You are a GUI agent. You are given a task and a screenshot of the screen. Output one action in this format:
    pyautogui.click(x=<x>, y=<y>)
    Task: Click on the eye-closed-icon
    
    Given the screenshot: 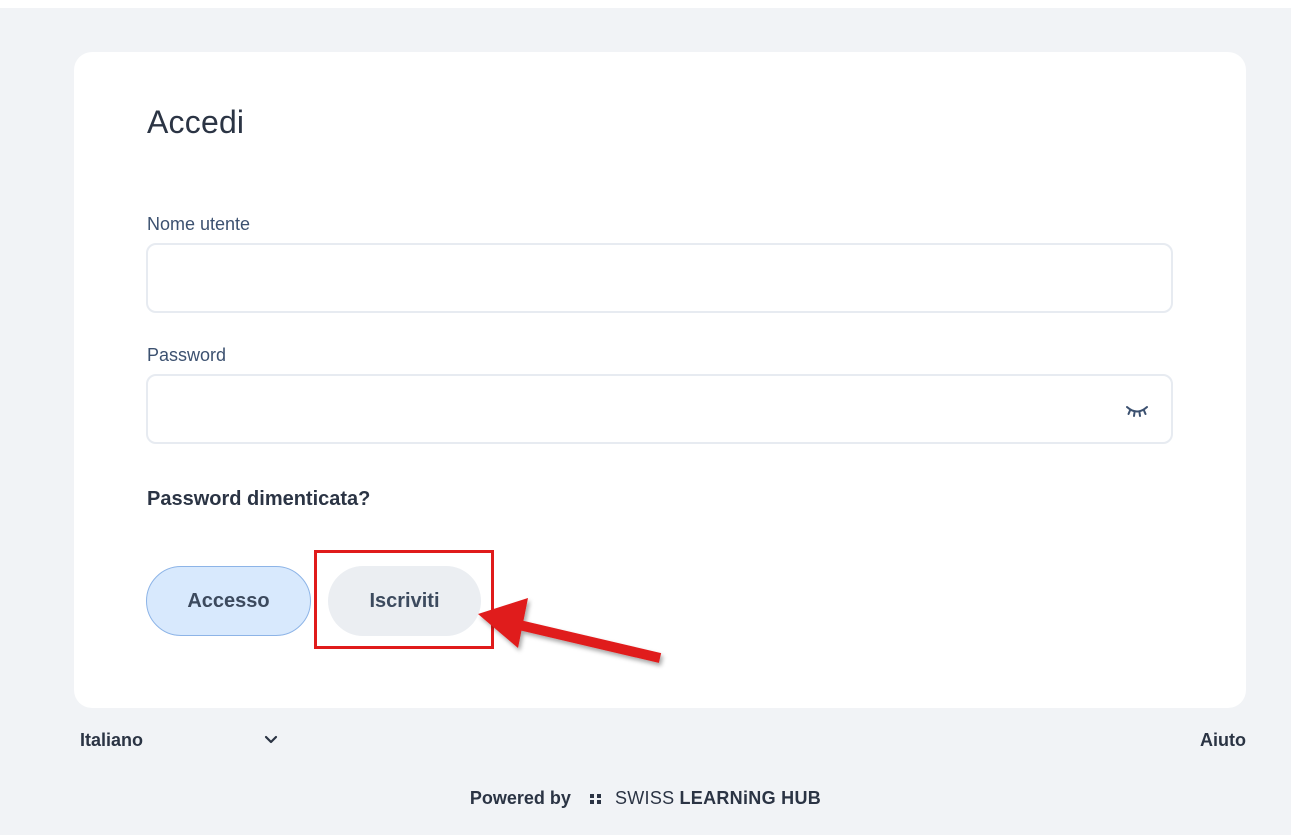 What is the action you would take?
    pyautogui.click(x=1137, y=410)
    